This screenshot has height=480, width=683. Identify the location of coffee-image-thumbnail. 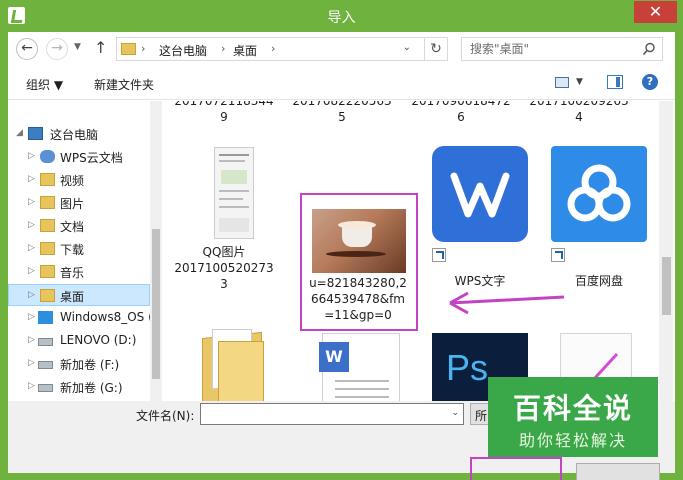
(359, 241).